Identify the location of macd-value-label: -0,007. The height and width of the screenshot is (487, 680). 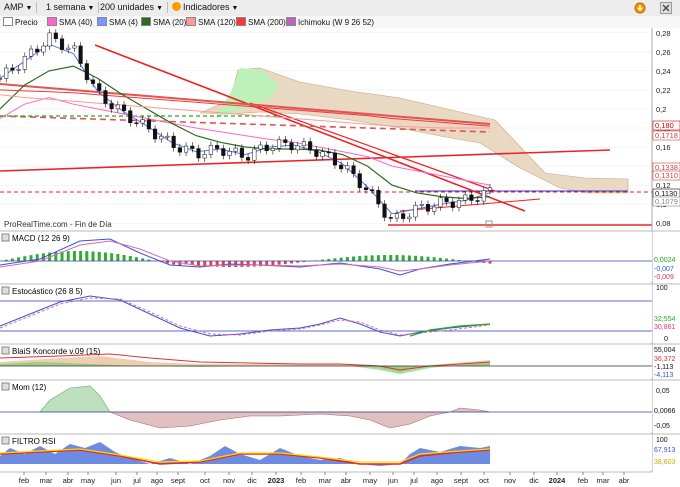
(664, 269).